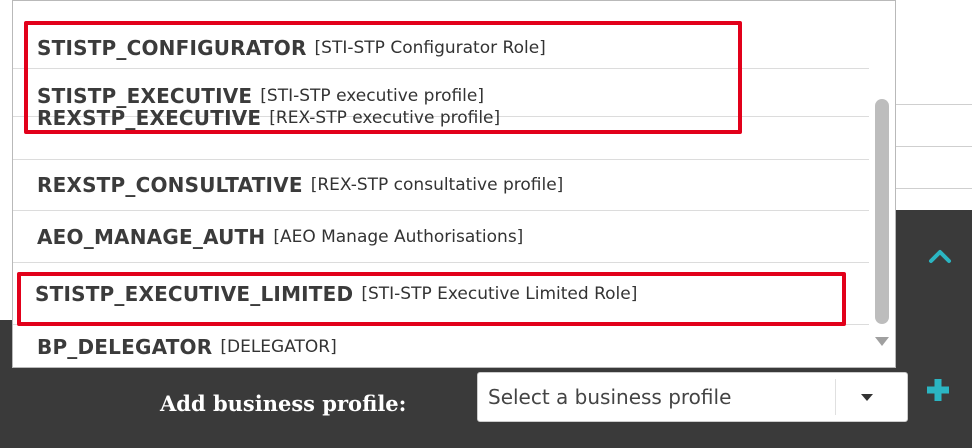 Image resolution: width=972 pixels, height=448 pixels. I want to click on business-profile-select: Select a business profile, so click(692, 397).